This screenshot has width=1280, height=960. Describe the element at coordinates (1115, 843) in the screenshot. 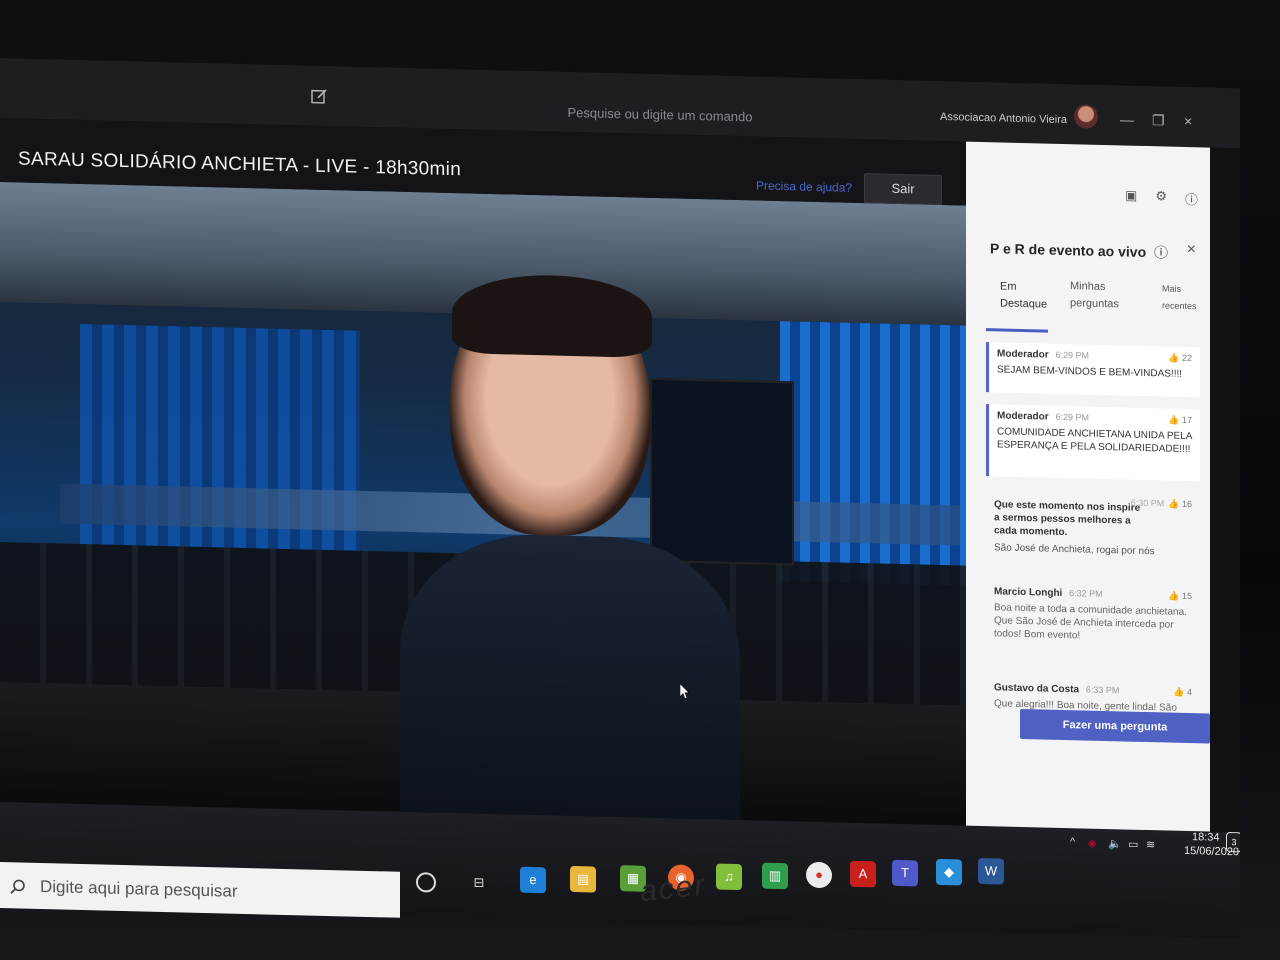

I see `volume-icon: 🔈` at that location.